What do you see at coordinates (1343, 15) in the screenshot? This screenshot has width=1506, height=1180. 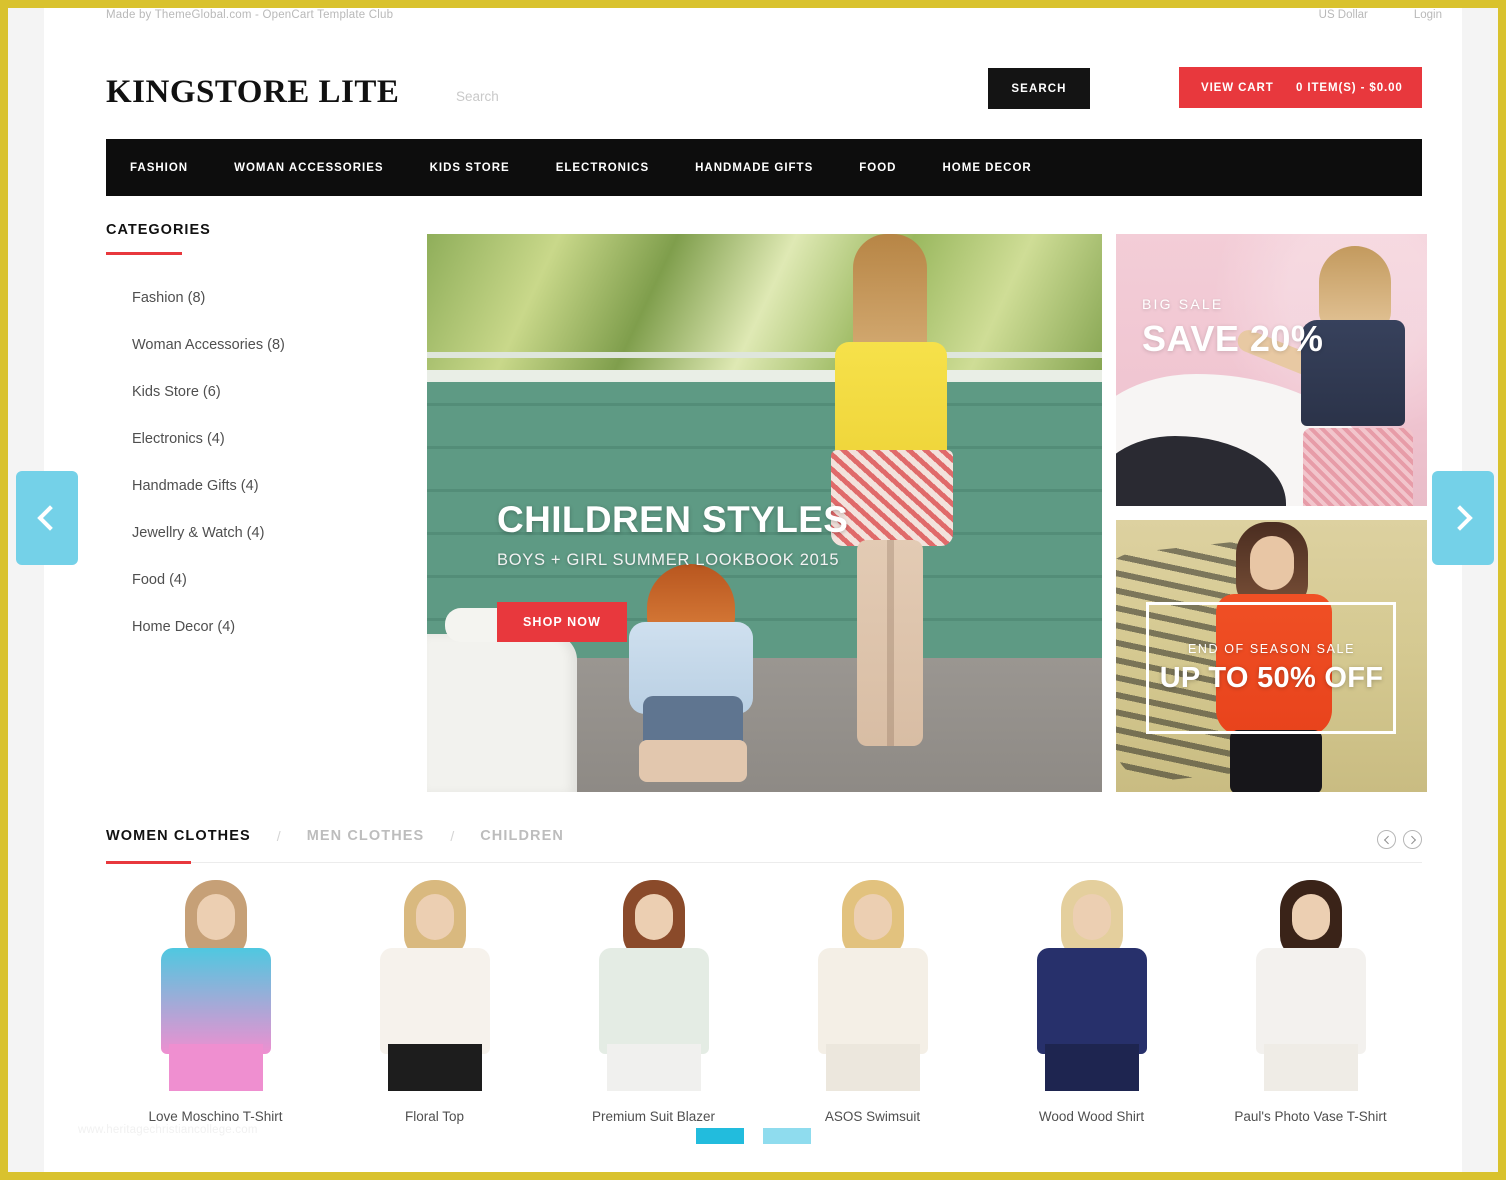 I see `currency-selector: US Dollar` at bounding box center [1343, 15].